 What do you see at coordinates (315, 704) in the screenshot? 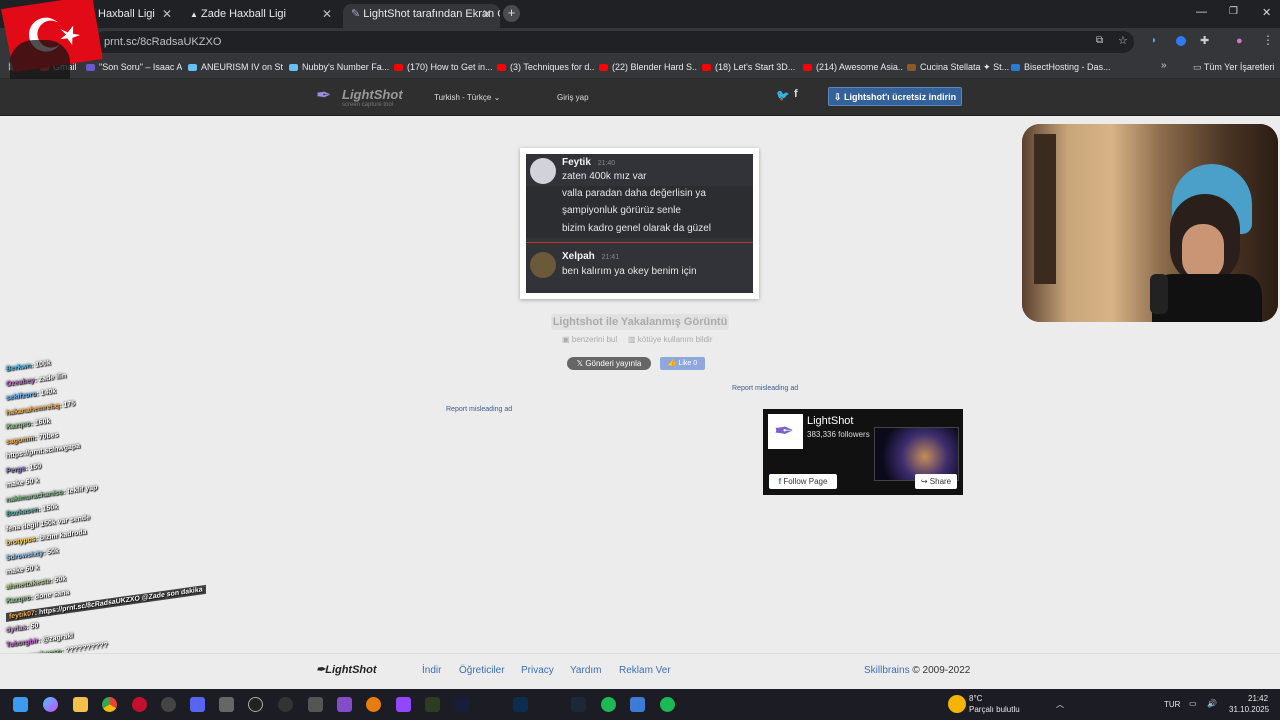
I see `unity-icon` at bounding box center [315, 704].